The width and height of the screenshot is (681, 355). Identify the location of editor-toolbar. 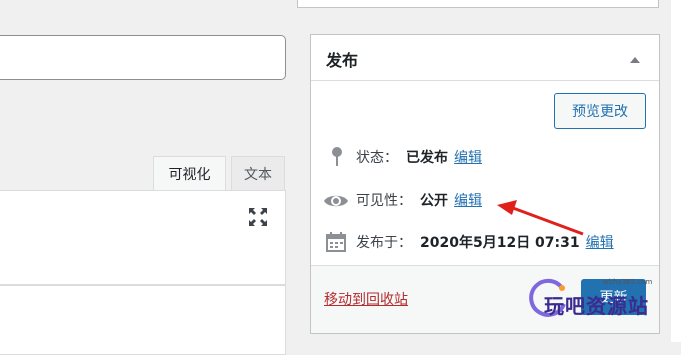
(143, 237).